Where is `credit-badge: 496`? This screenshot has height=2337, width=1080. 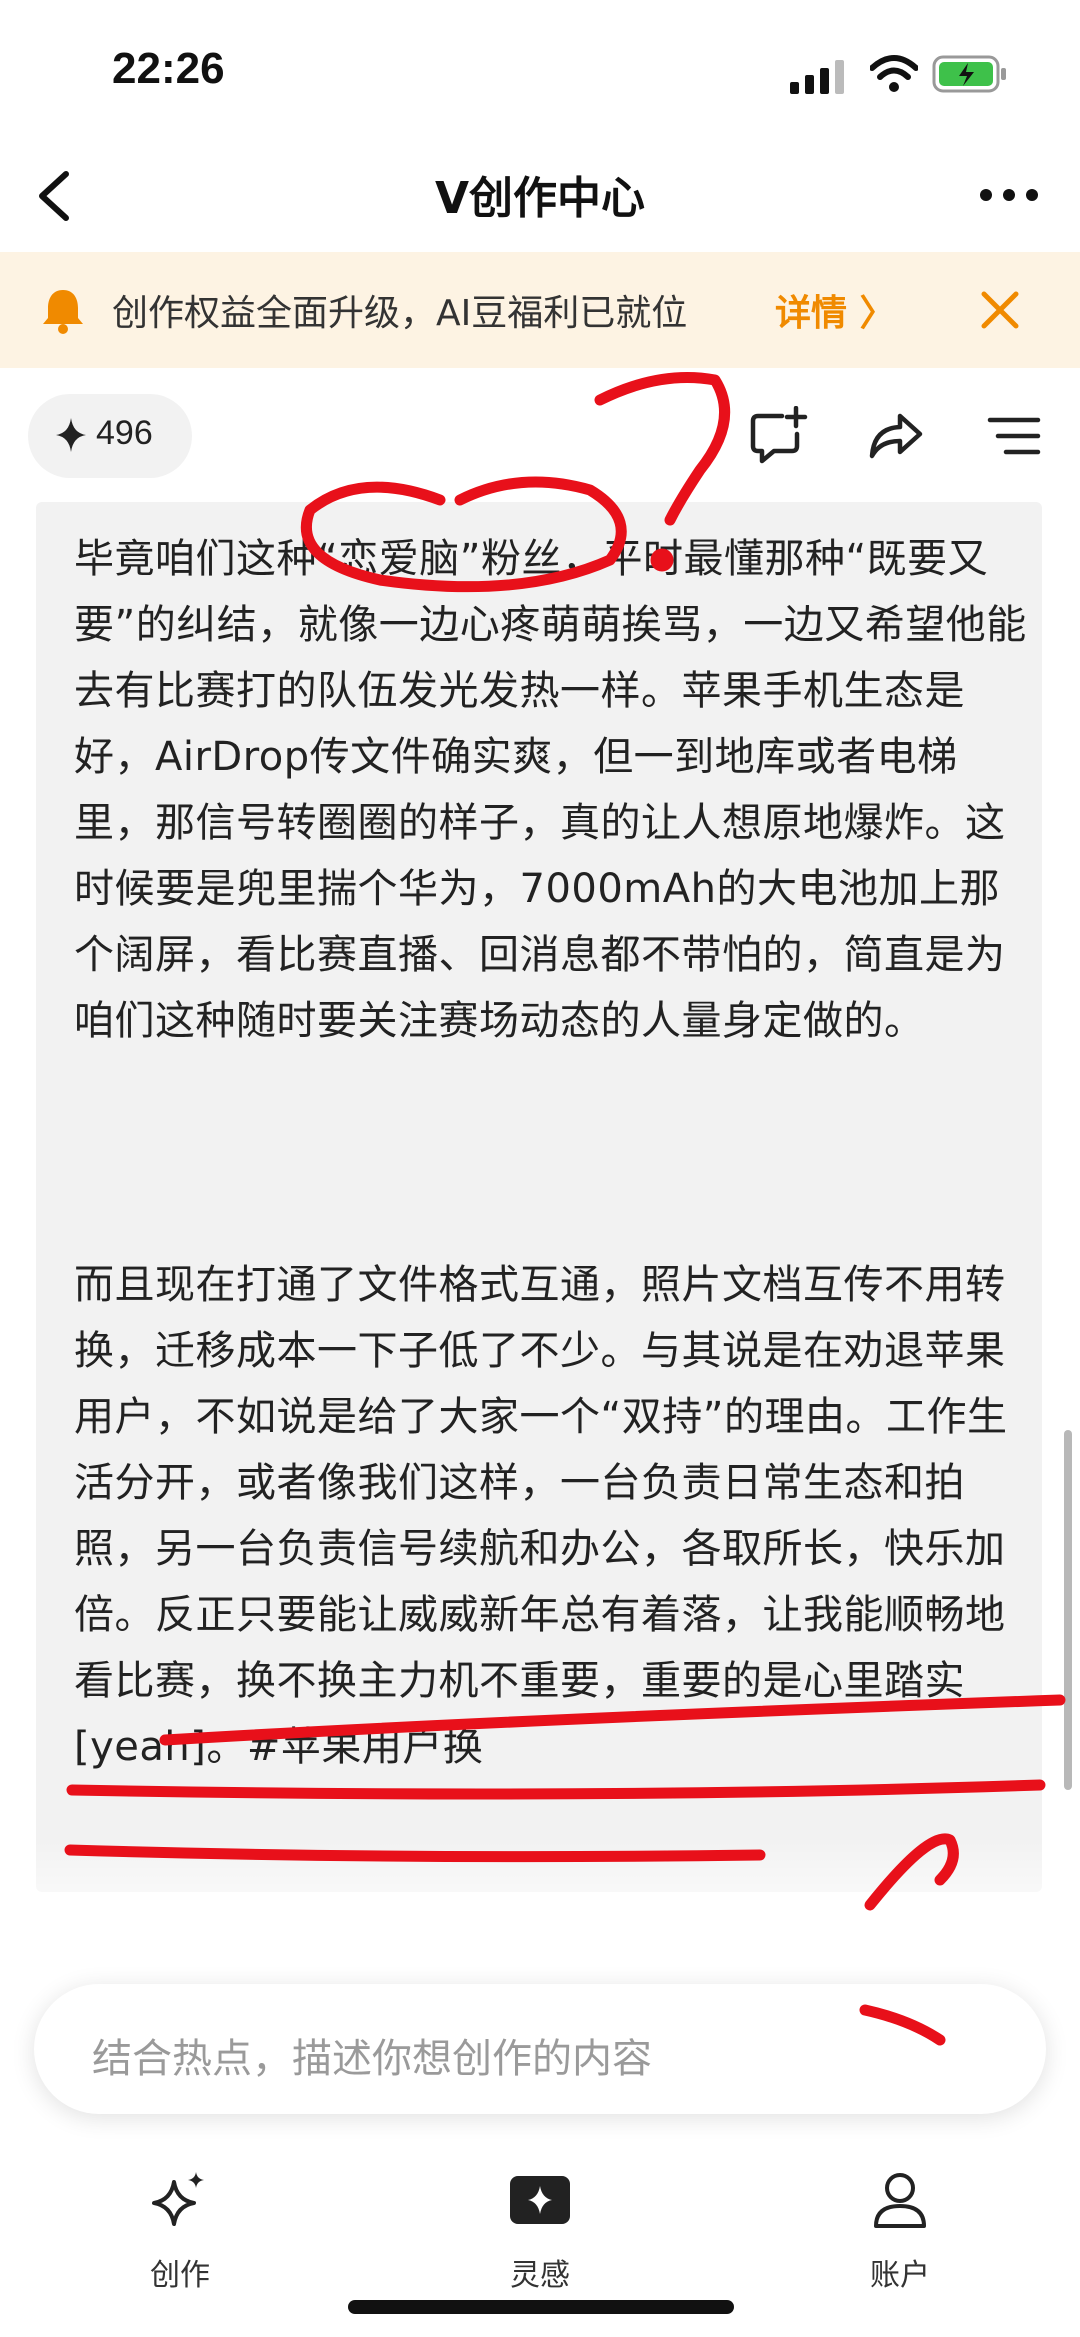
credit-badge: 496 is located at coordinates (110, 436).